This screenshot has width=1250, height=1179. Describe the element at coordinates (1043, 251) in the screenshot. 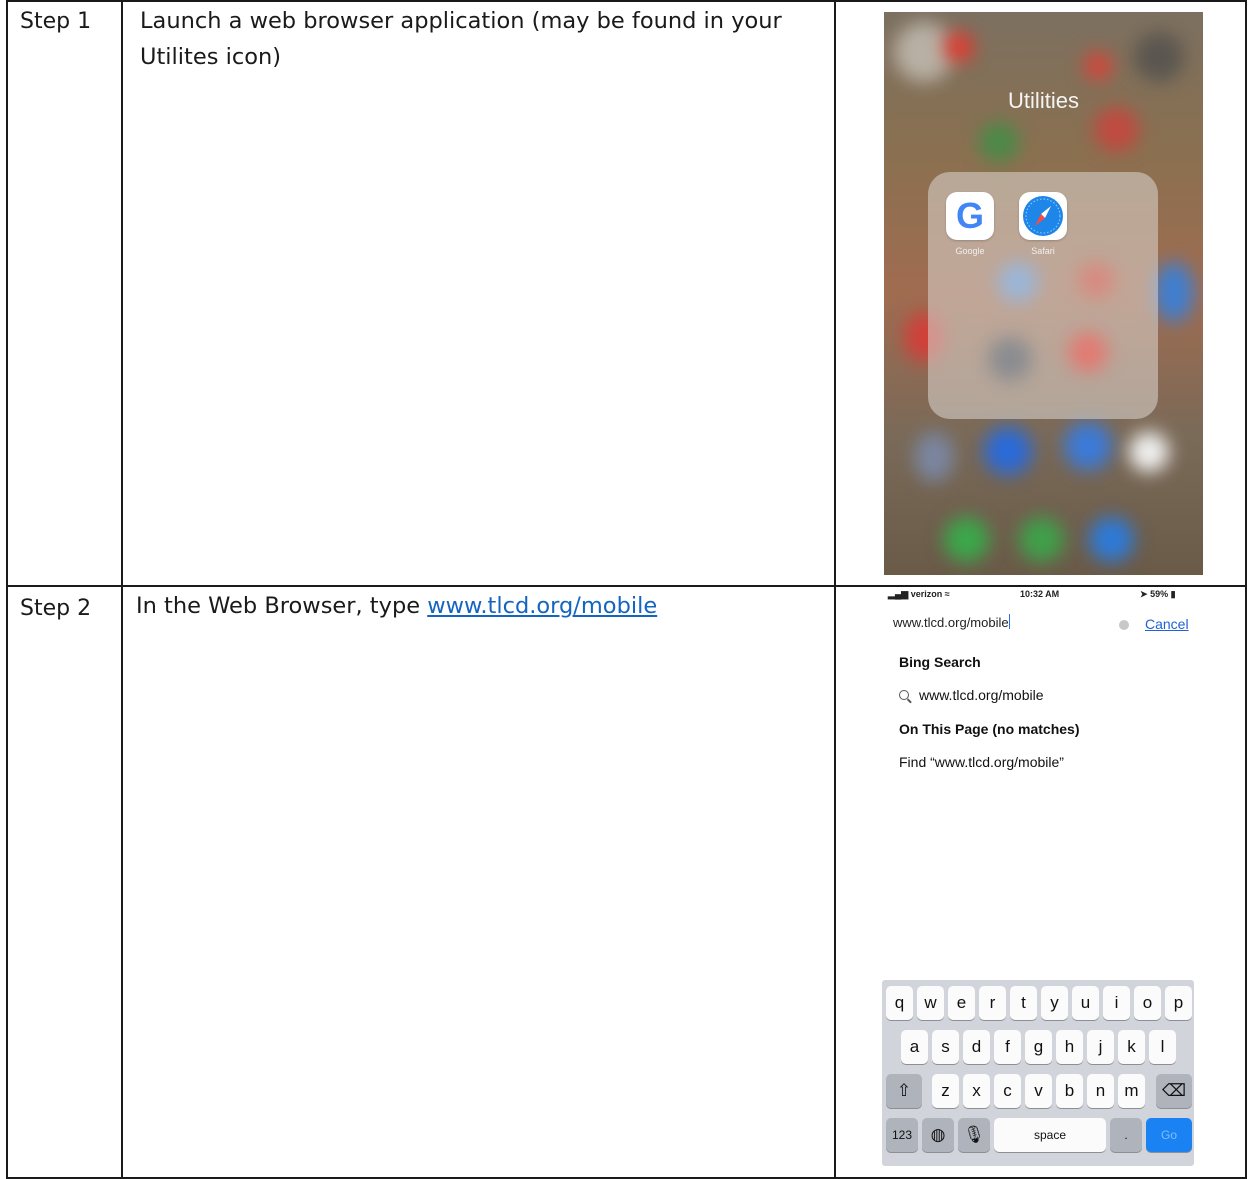

I see `safari-app-label: Safari` at that location.